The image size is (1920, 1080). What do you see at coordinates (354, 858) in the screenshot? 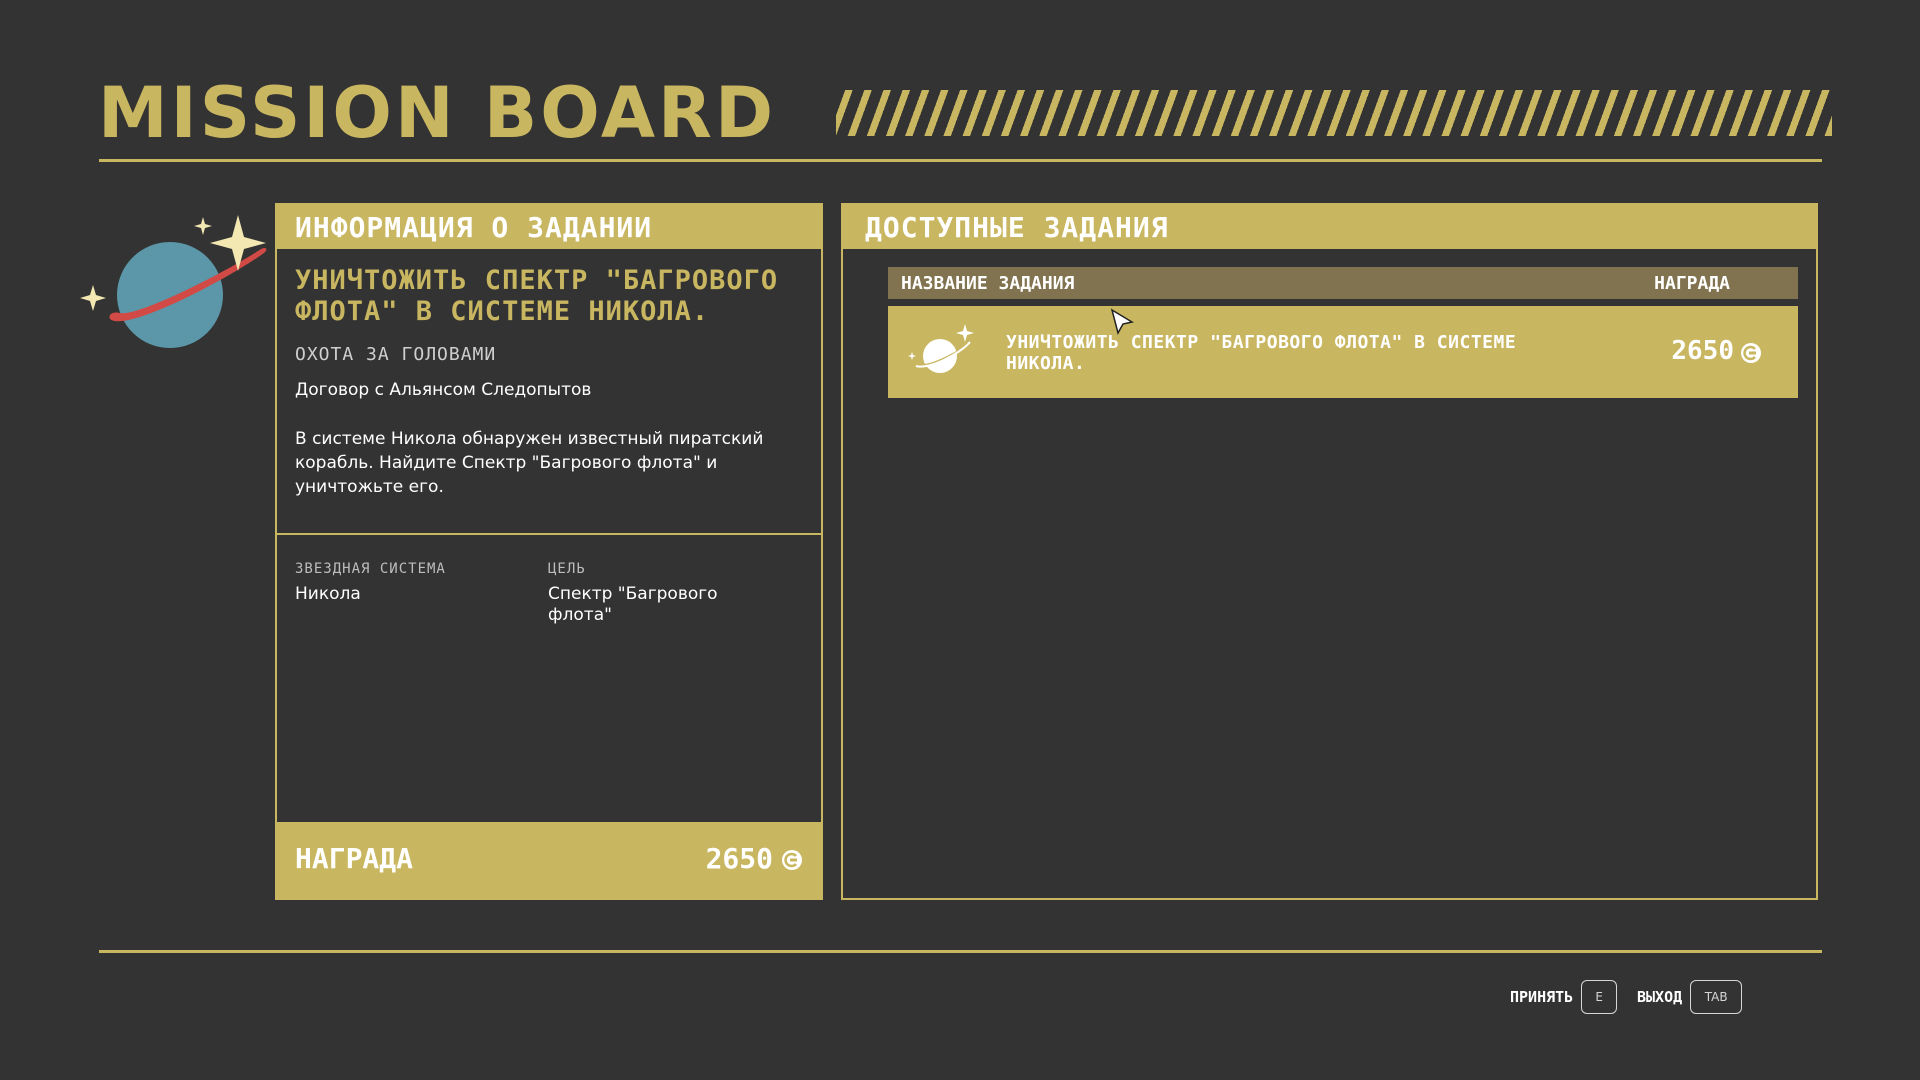
I see `reward-label: НАГРАДА` at bounding box center [354, 858].